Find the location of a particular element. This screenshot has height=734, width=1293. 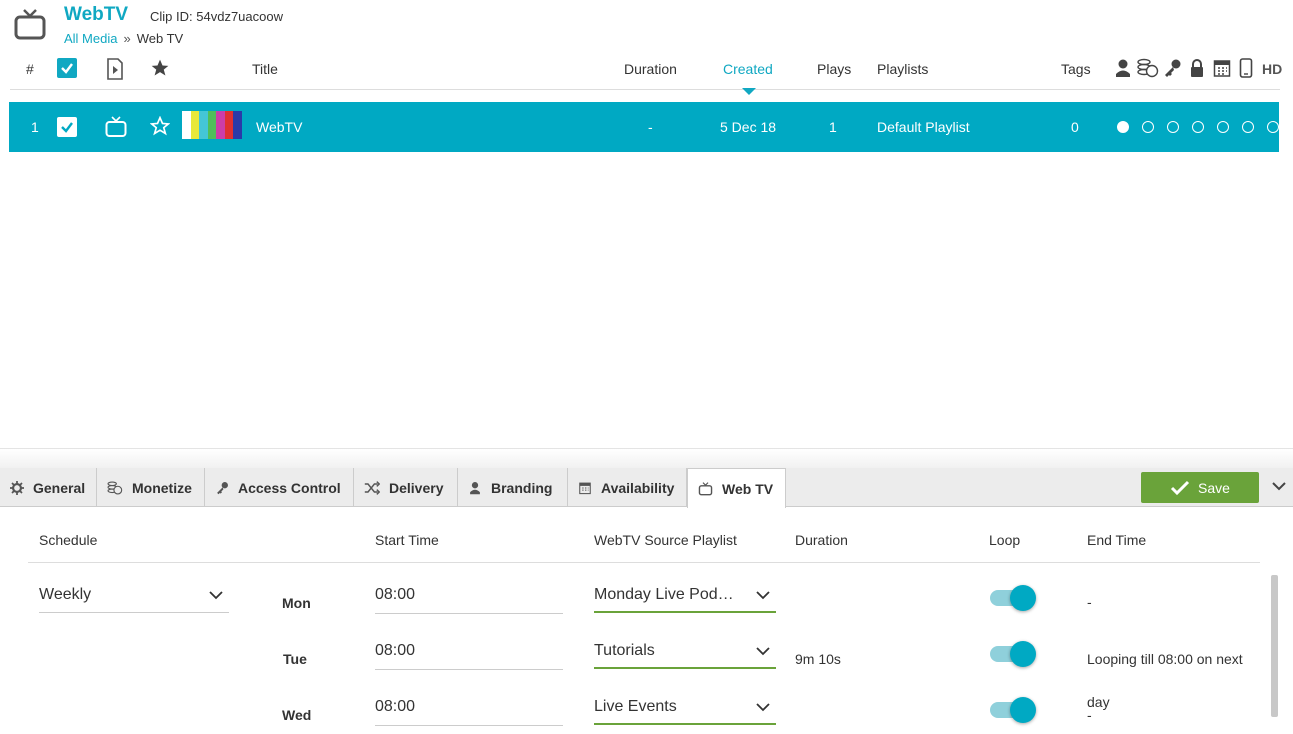

tab-label: Delivery is located at coordinates (416, 487).